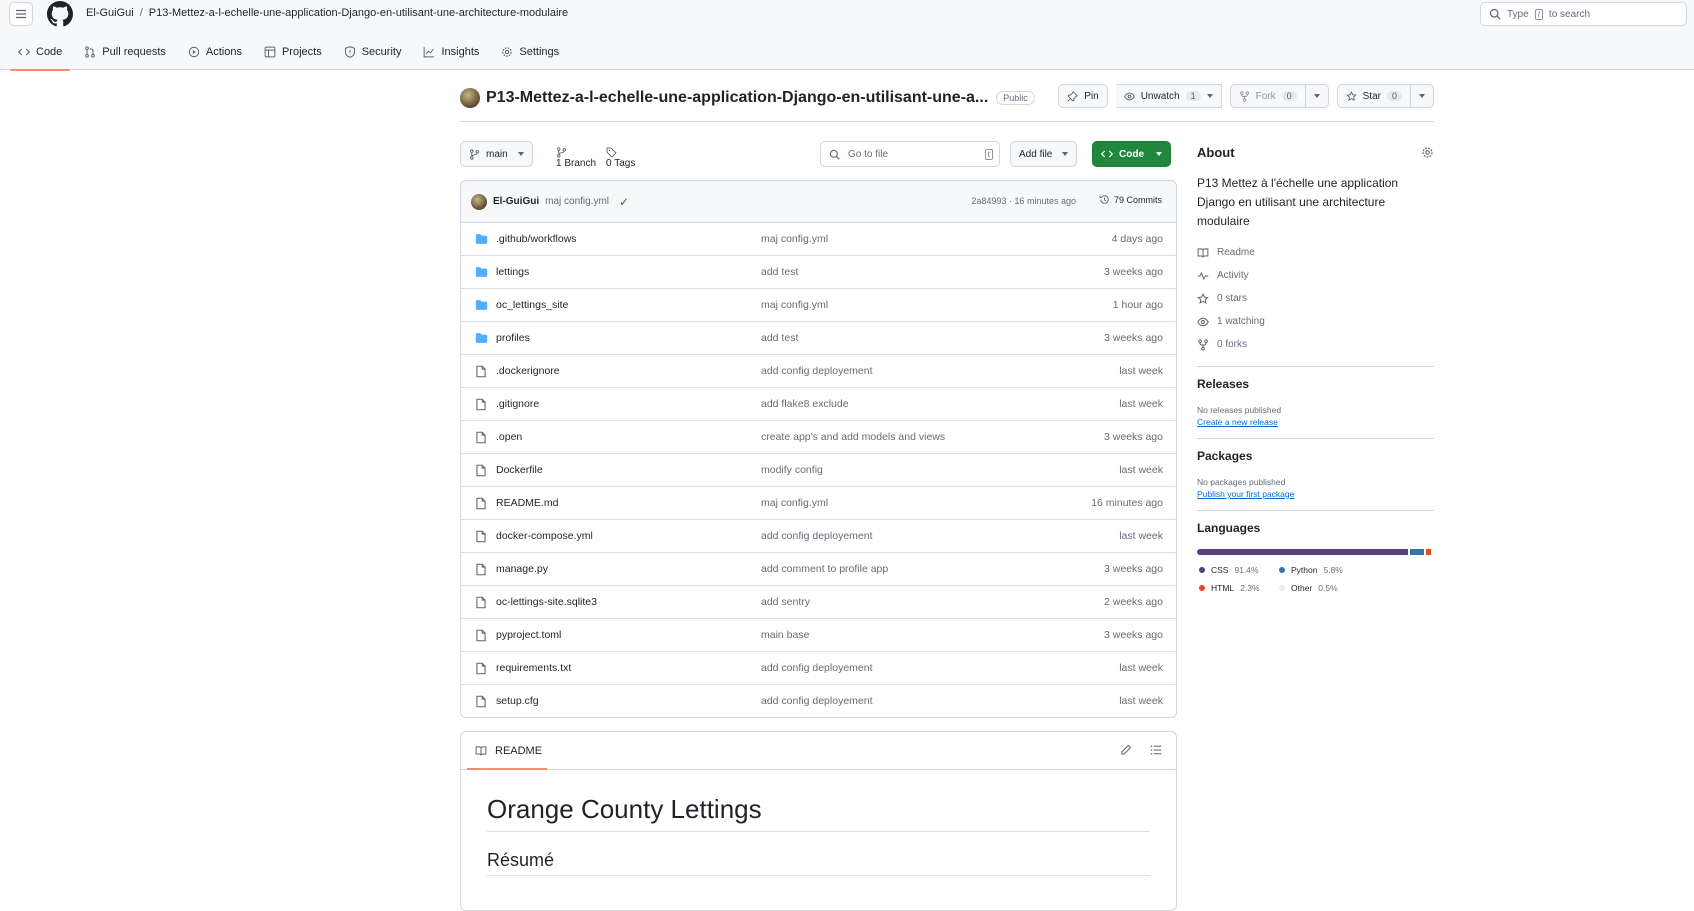 Image resolution: width=1694 pixels, height=911 pixels. I want to click on language-item: Other 0.5%, so click(1319, 588).